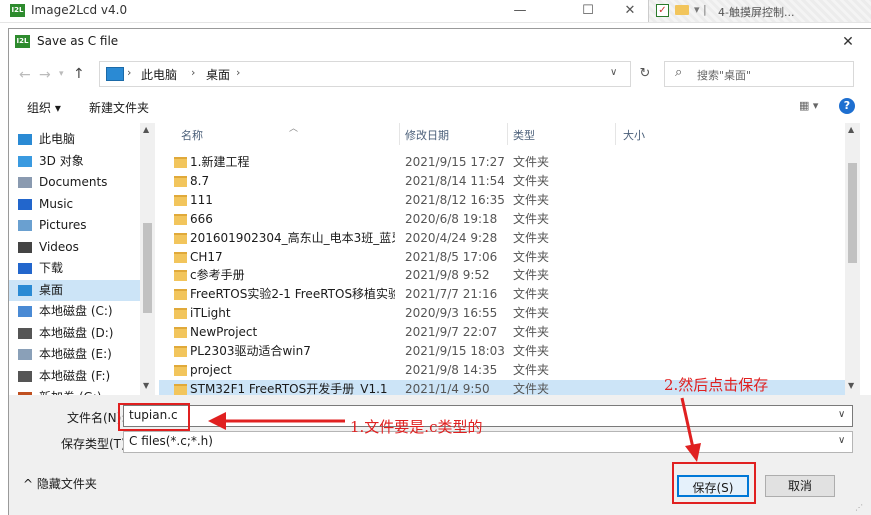 This screenshot has width=871, height=515. I want to click on annotation-note-1: 1.文件要是.c类型的, so click(416, 427).